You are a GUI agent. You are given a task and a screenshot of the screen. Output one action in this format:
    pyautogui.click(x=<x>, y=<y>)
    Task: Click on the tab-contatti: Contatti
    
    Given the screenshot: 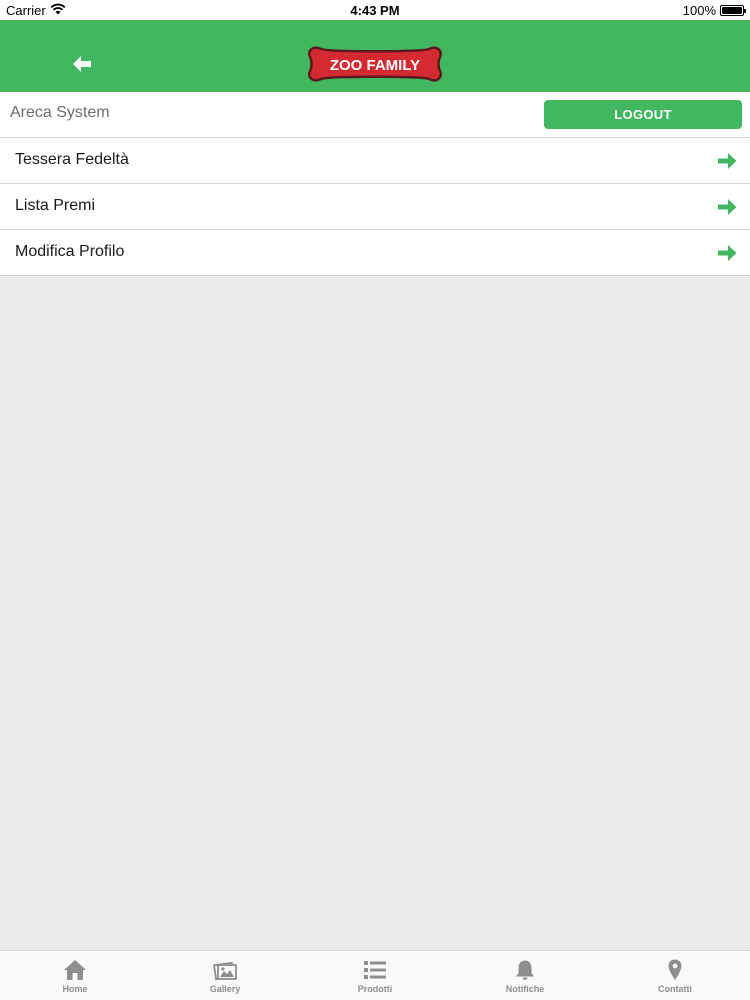 What is the action you would take?
    pyautogui.click(x=675, y=975)
    